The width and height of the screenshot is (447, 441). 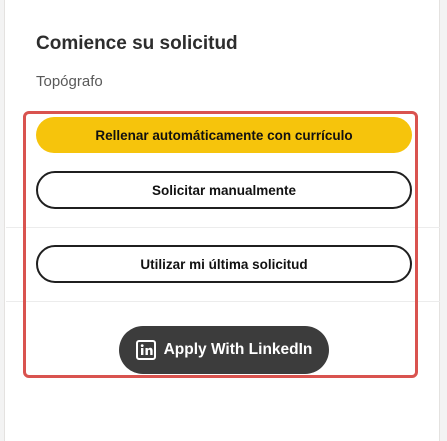 What do you see at coordinates (137, 43) in the screenshot?
I see `apply-heading: Comience su solicitud` at bounding box center [137, 43].